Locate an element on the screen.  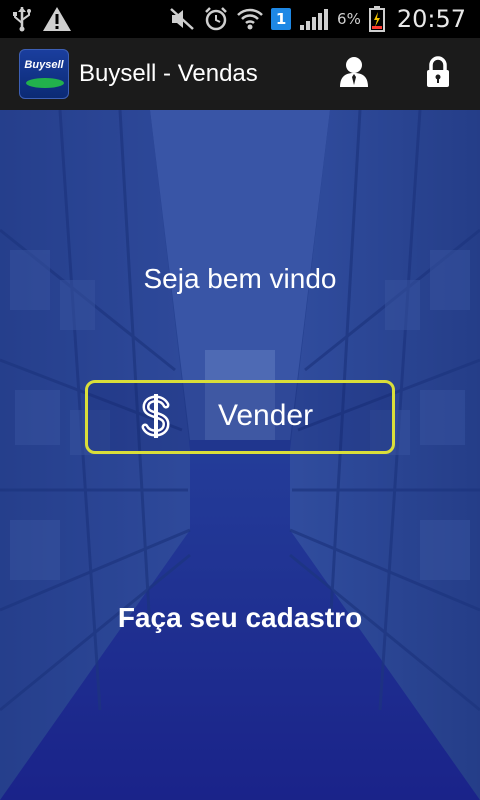
mute-icon is located at coordinates (182, 19).